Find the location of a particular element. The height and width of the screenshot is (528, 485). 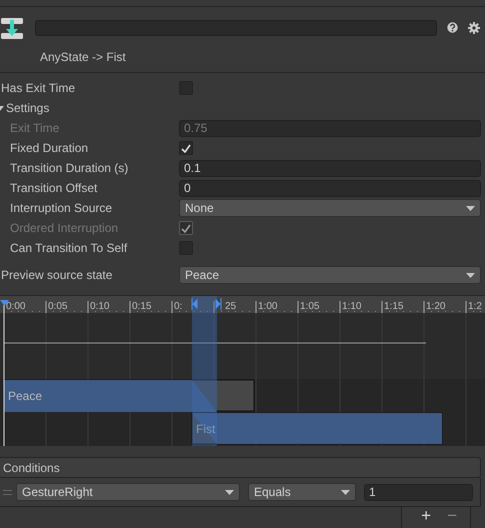

value-field: 1 is located at coordinates (418, 492).